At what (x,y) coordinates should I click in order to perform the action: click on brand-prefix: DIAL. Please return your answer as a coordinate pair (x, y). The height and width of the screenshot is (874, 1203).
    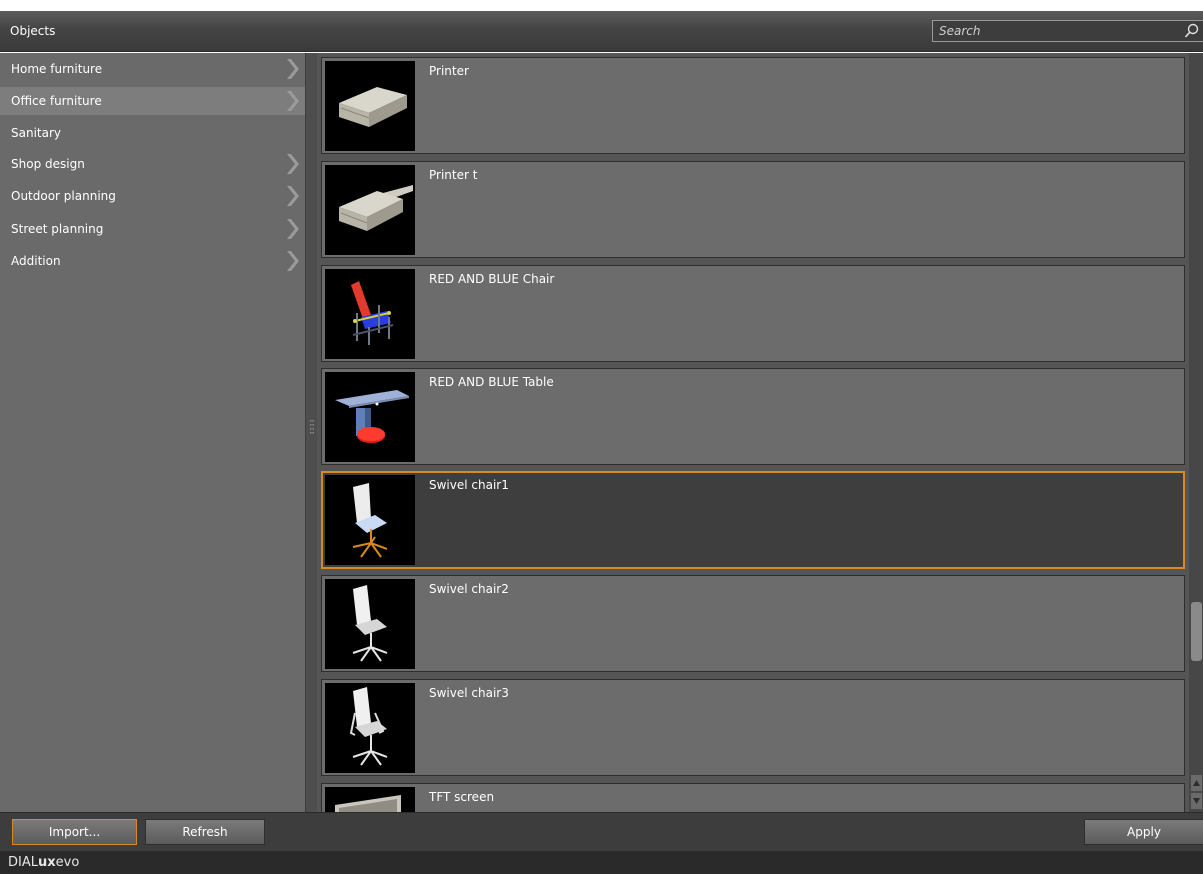
    Looking at the image, I should click on (23, 862).